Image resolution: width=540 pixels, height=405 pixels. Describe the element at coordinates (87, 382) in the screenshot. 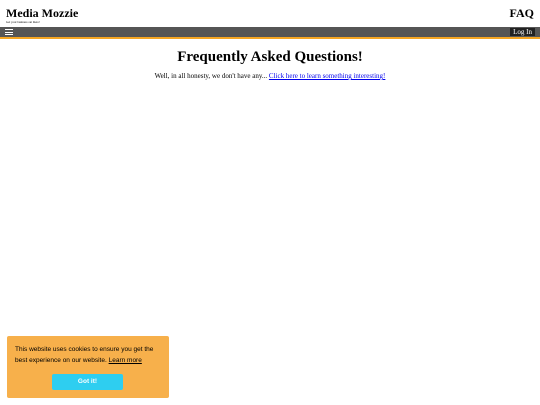

I see `got-it-button: Got it!` at that location.